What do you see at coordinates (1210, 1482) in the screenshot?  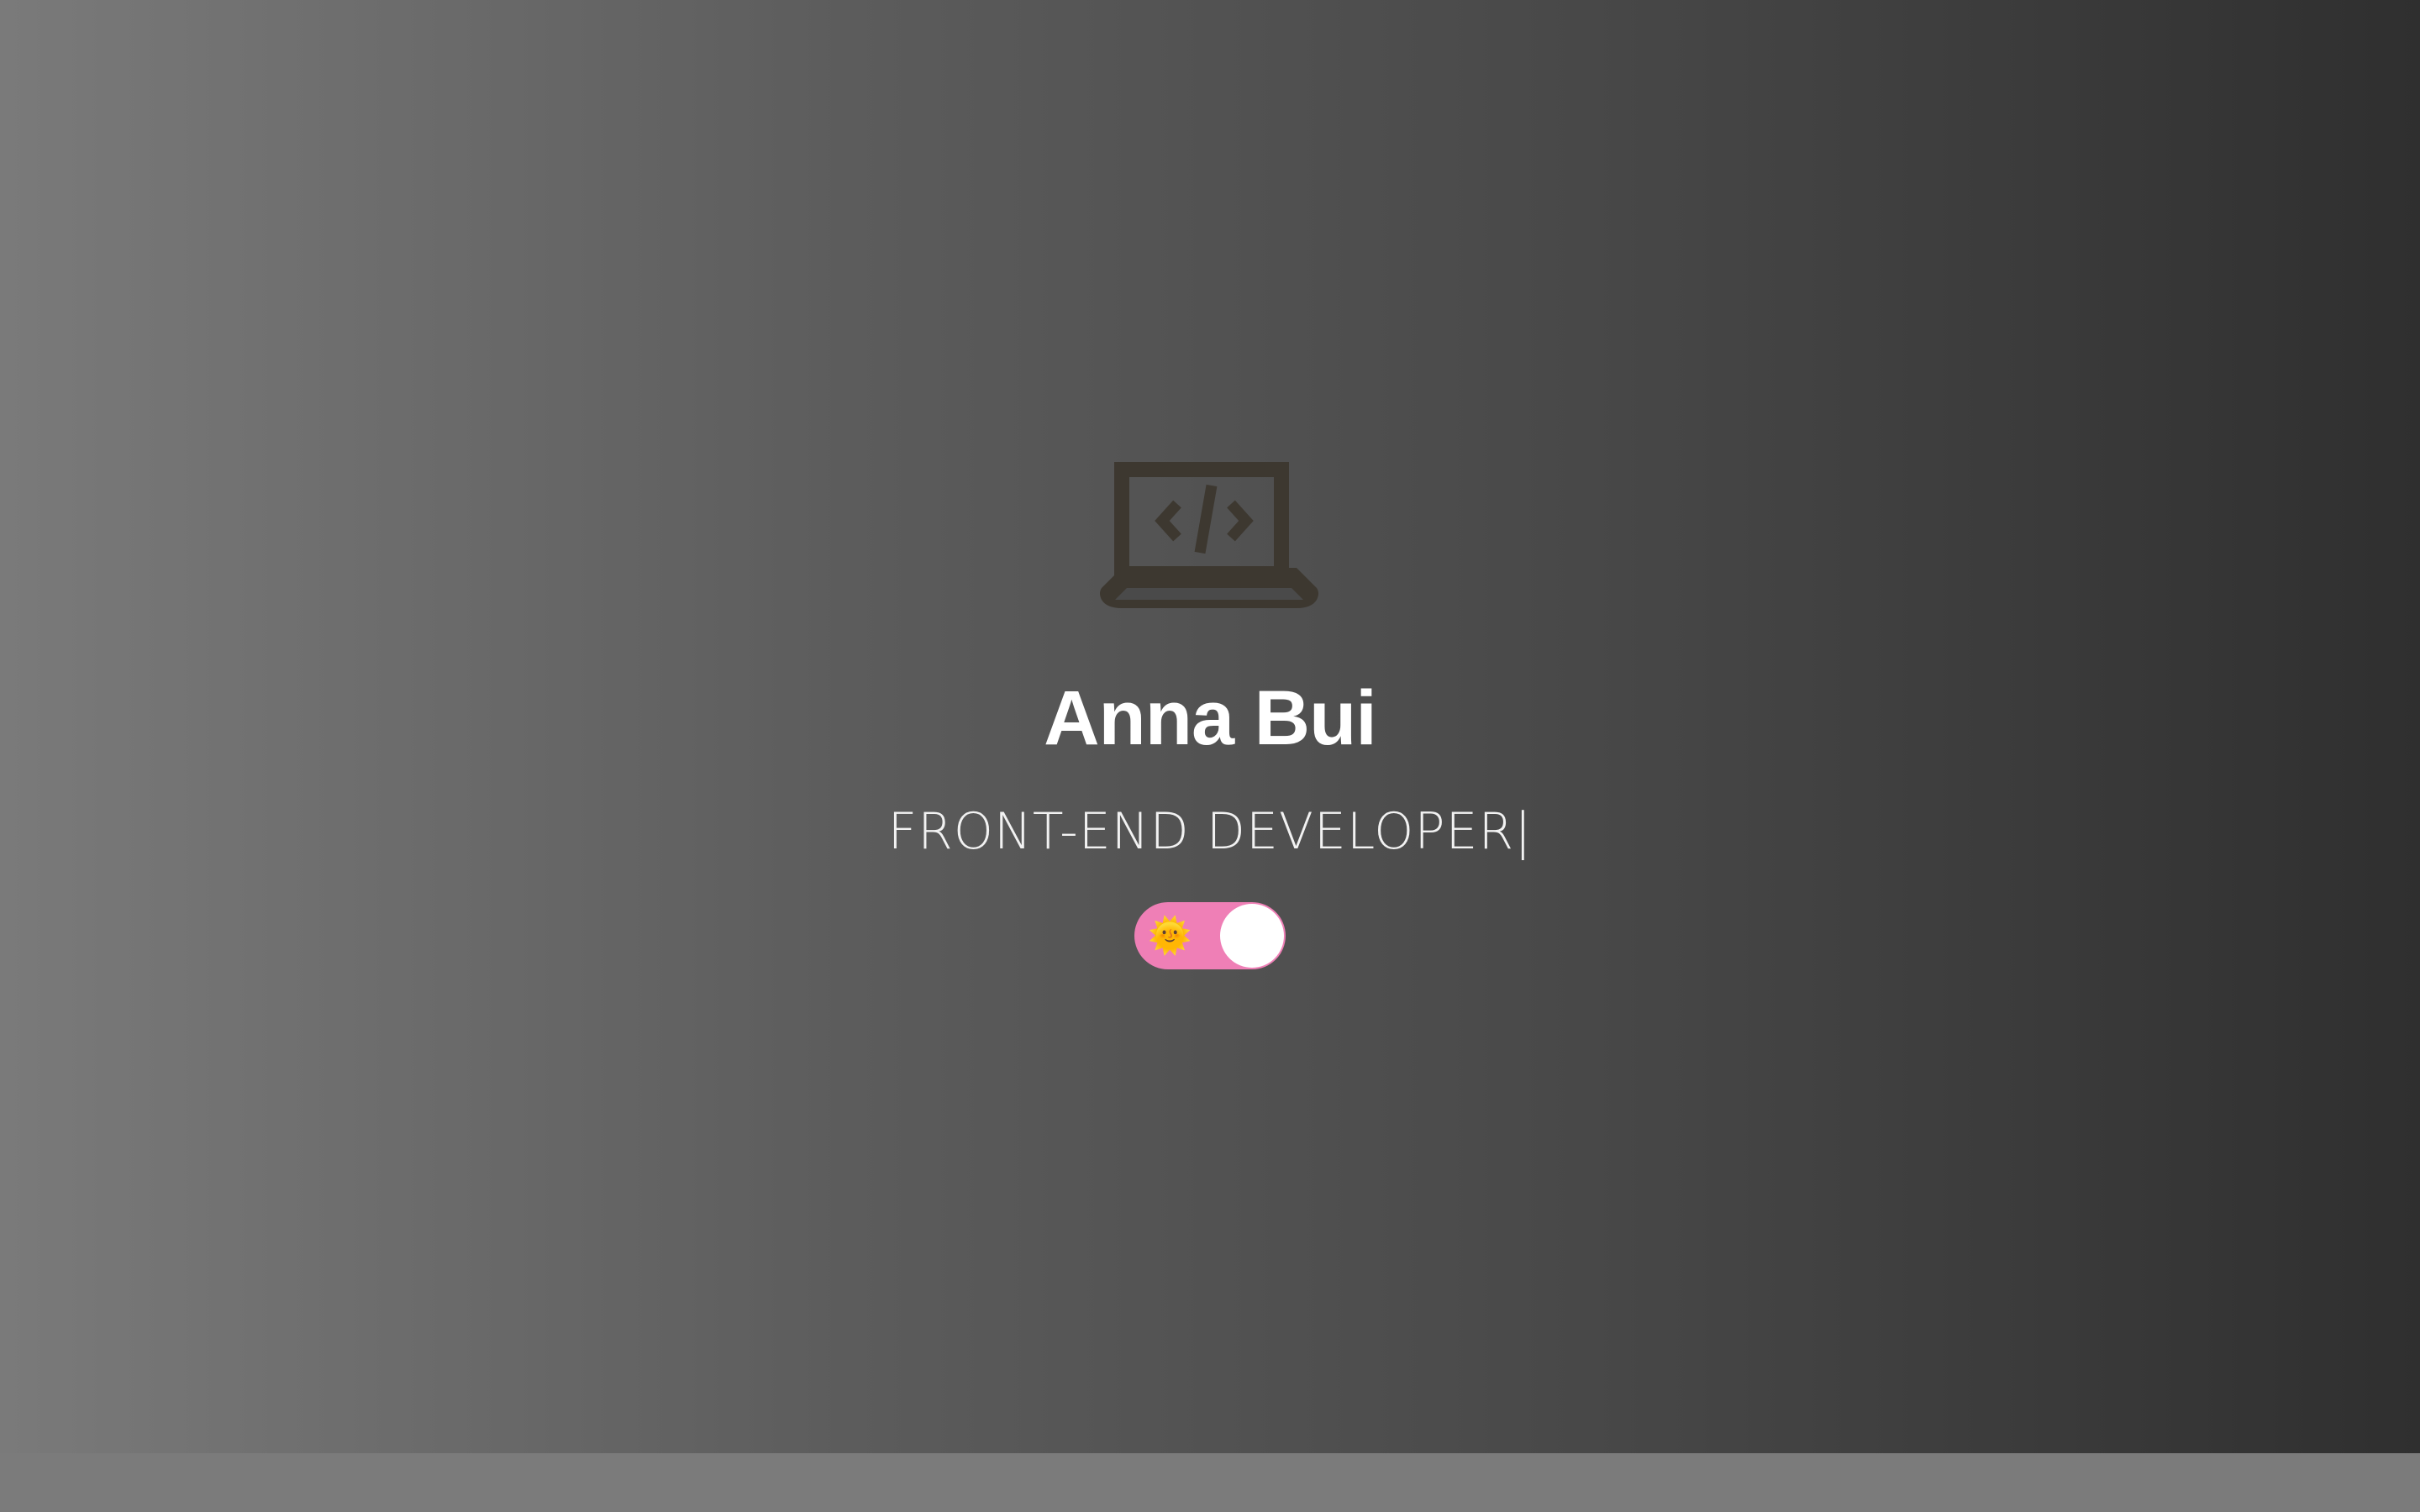 I see `footer-band` at bounding box center [1210, 1482].